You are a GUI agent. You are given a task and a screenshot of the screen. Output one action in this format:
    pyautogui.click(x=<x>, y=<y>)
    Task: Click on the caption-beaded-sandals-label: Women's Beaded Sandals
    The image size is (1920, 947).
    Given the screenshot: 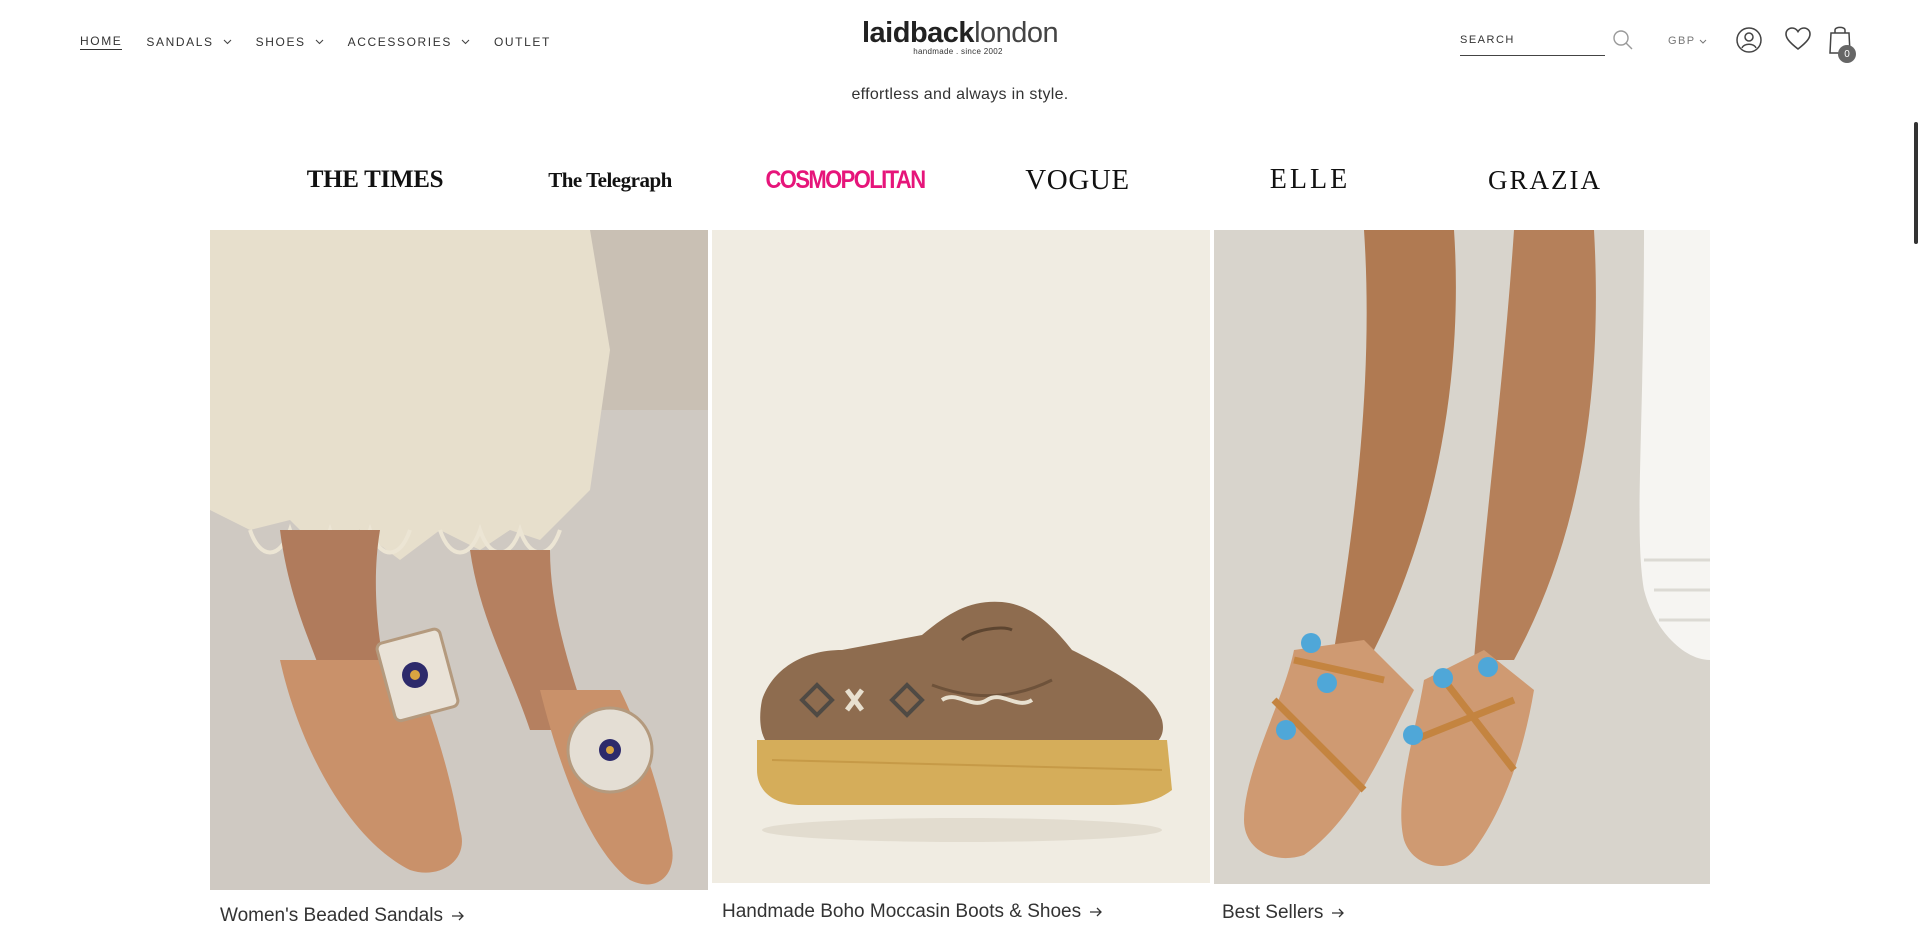 What is the action you would take?
    pyautogui.click(x=331, y=915)
    